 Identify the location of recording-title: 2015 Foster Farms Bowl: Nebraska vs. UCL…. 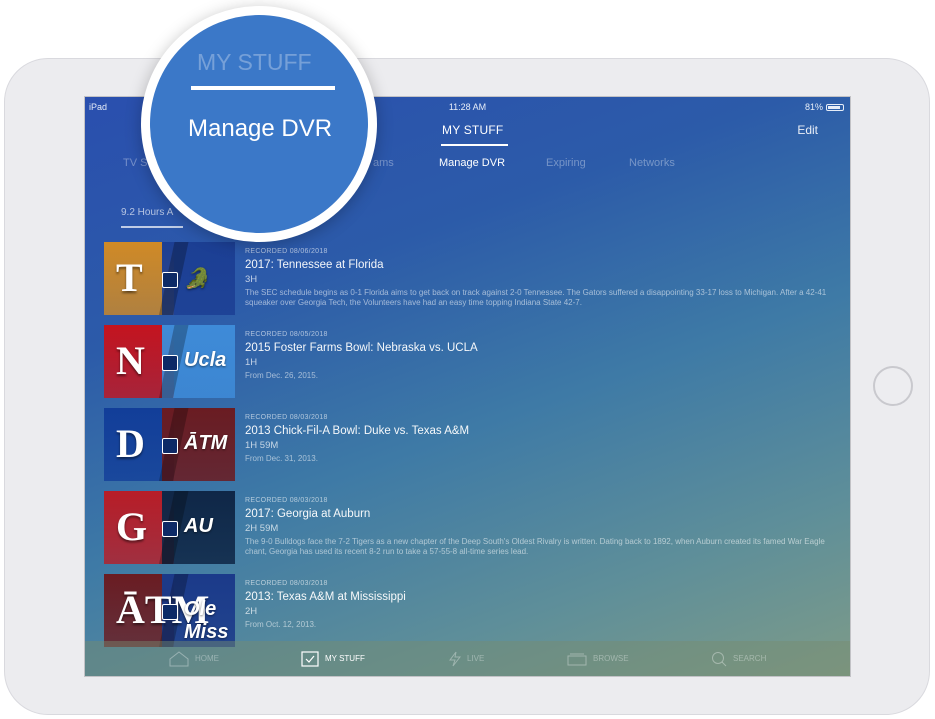
(544, 348).